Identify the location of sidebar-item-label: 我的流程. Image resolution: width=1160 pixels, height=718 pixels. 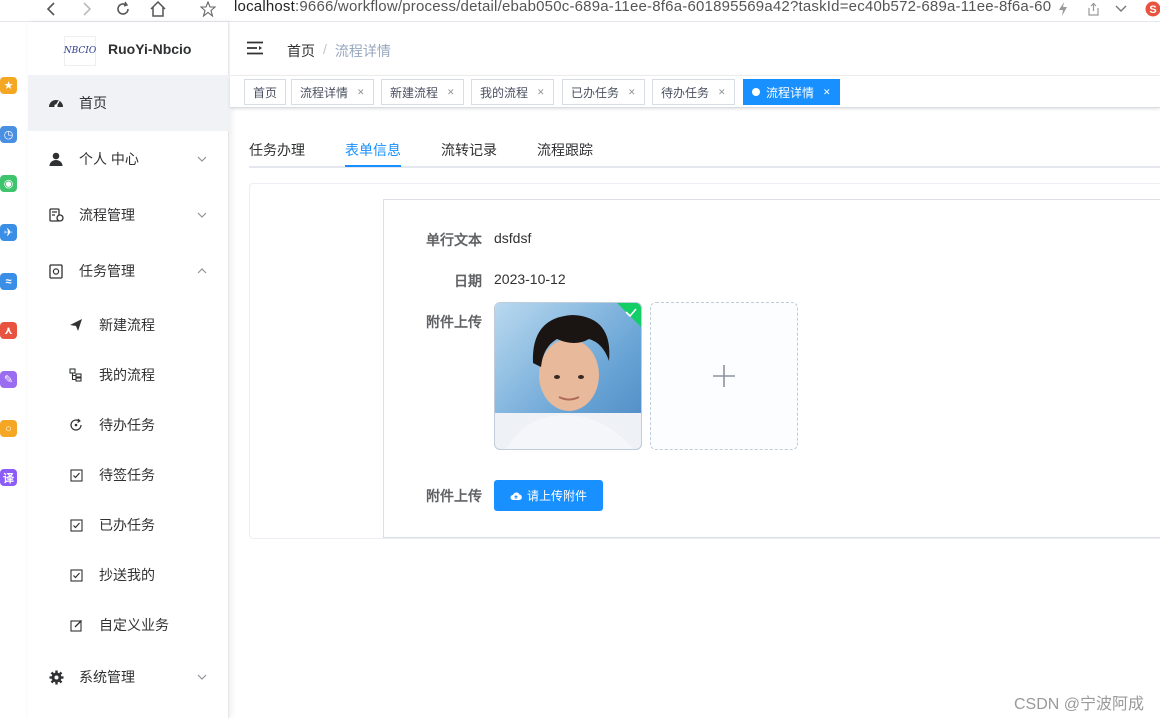
(127, 375).